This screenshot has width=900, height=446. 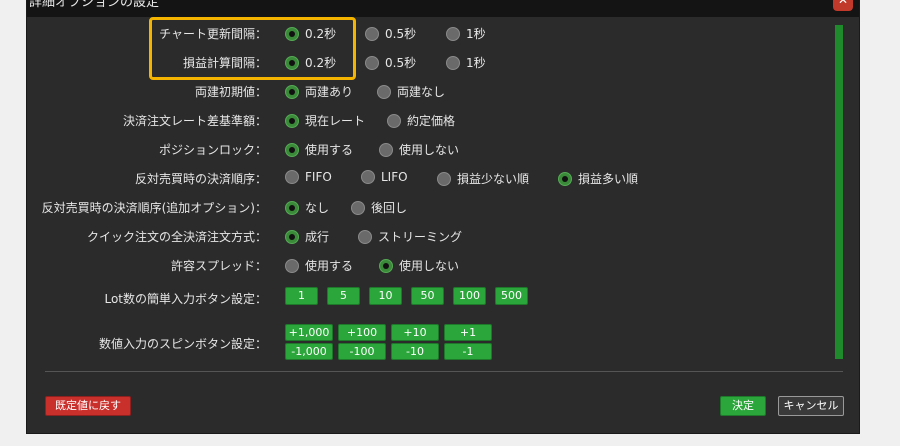 I want to click on radio-option: LIFO, so click(x=384, y=177).